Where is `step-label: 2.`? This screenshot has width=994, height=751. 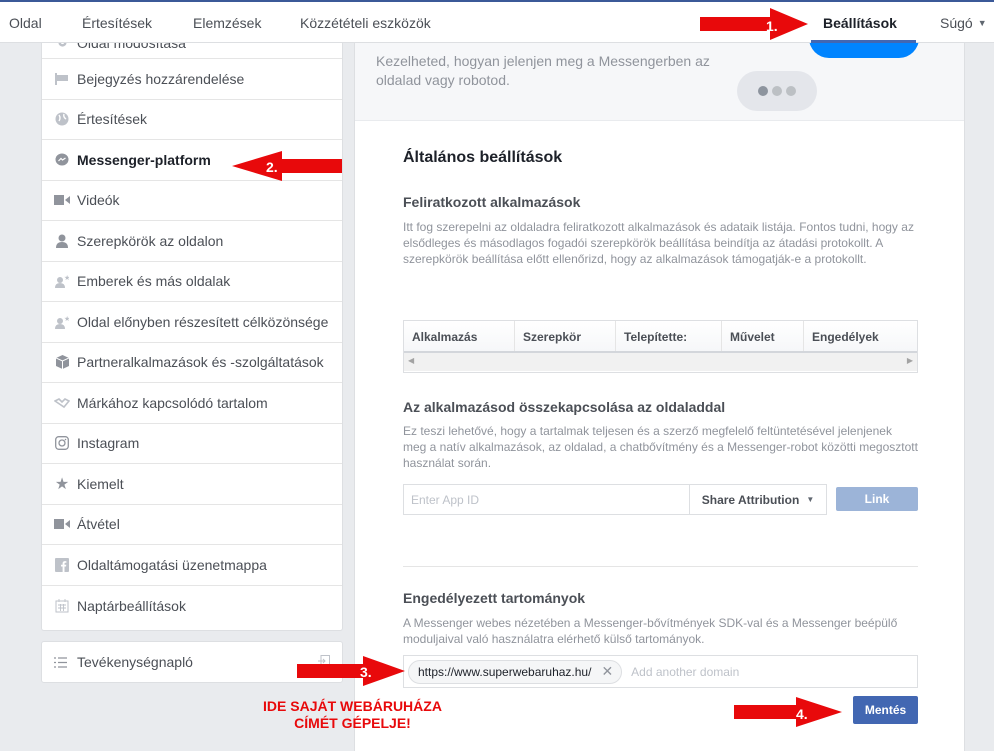 step-label: 2. is located at coordinates (272, 167).